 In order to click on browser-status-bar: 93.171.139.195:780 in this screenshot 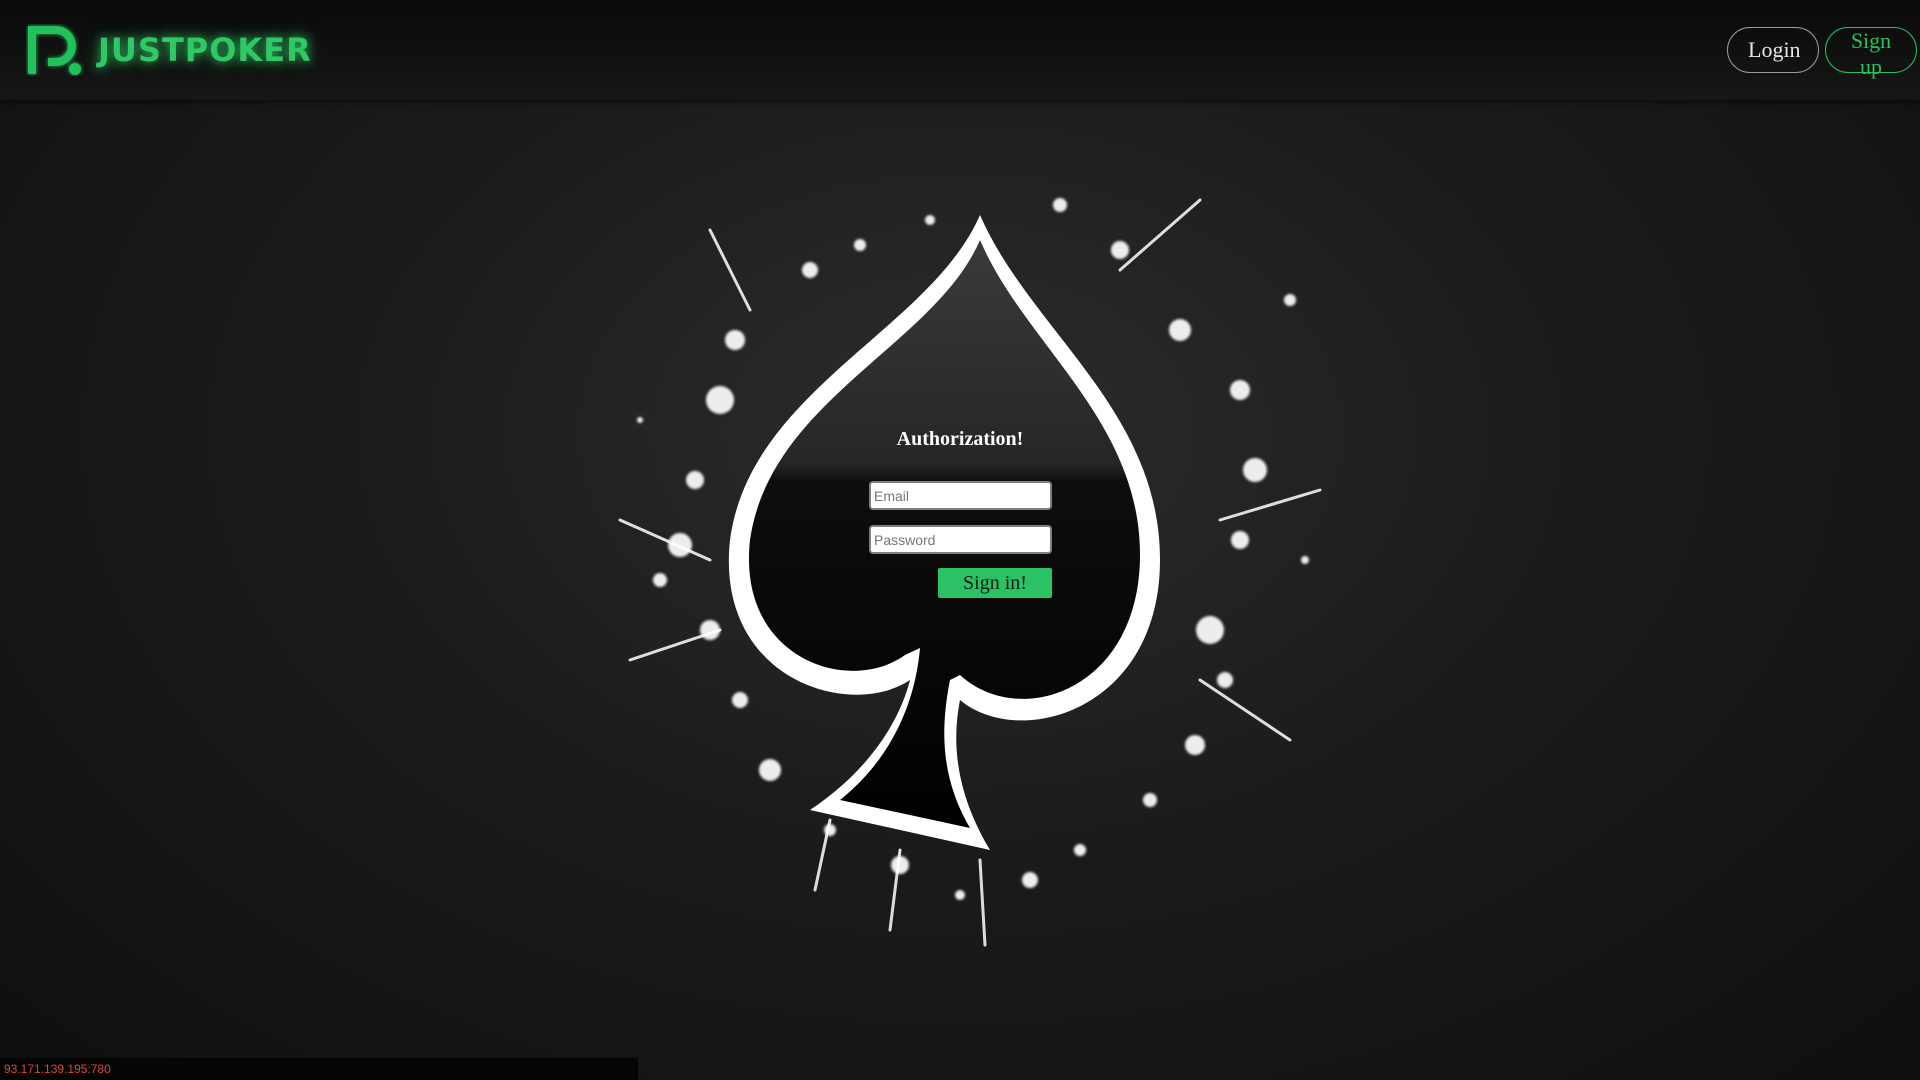, I will do `click(319, 1069)`.